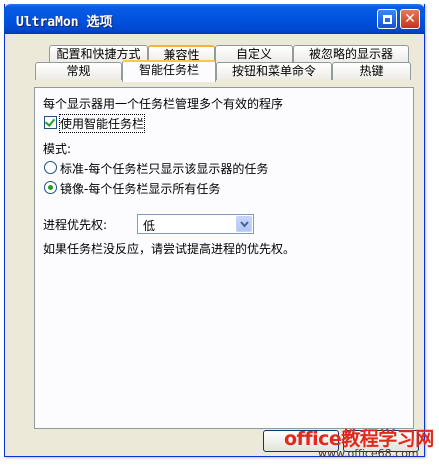 The image size is (439, 468). What do you see at coordinates (169, 249) in the screenshot?
I see `priority-hint: 如果任务栏没反应，请尝试提高进程的优先权。` at bounding box center [169, 249].